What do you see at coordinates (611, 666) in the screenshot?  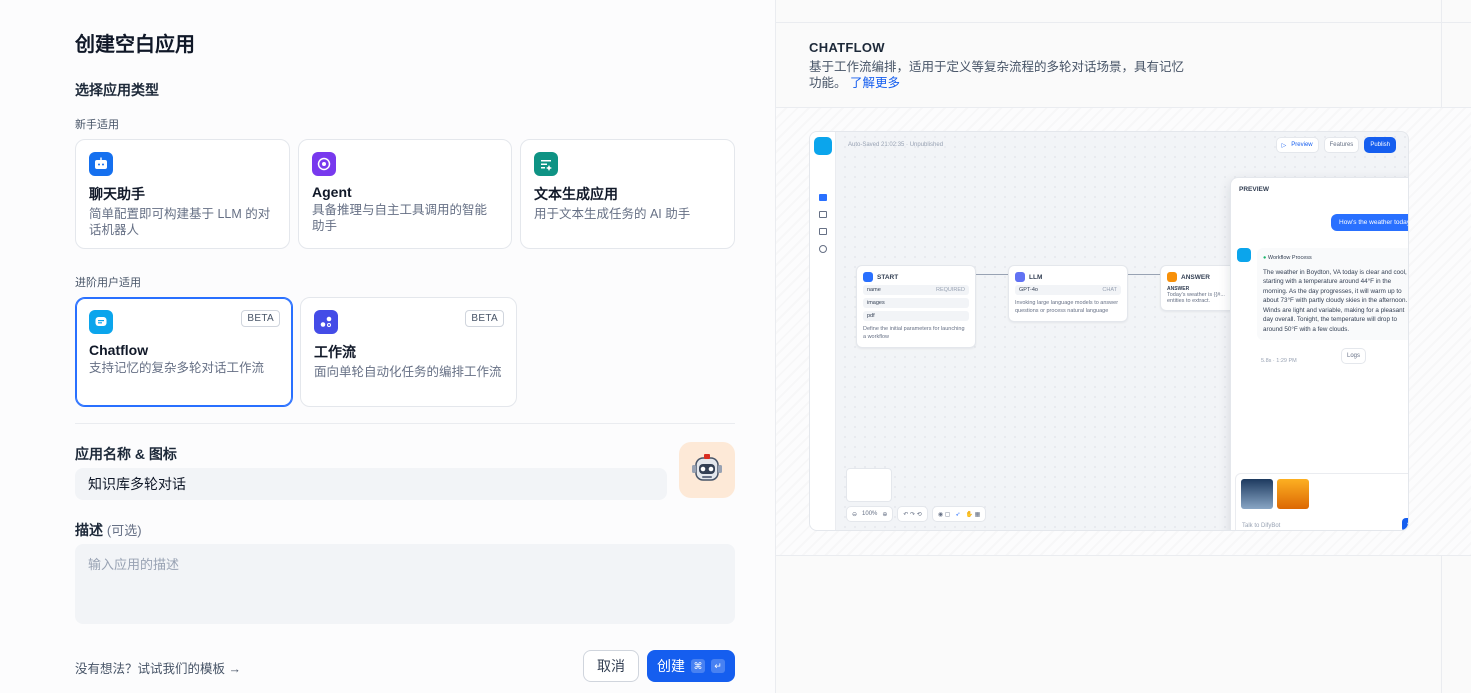 I see `cancel-button: 取消` at bounding box center [611, 666].